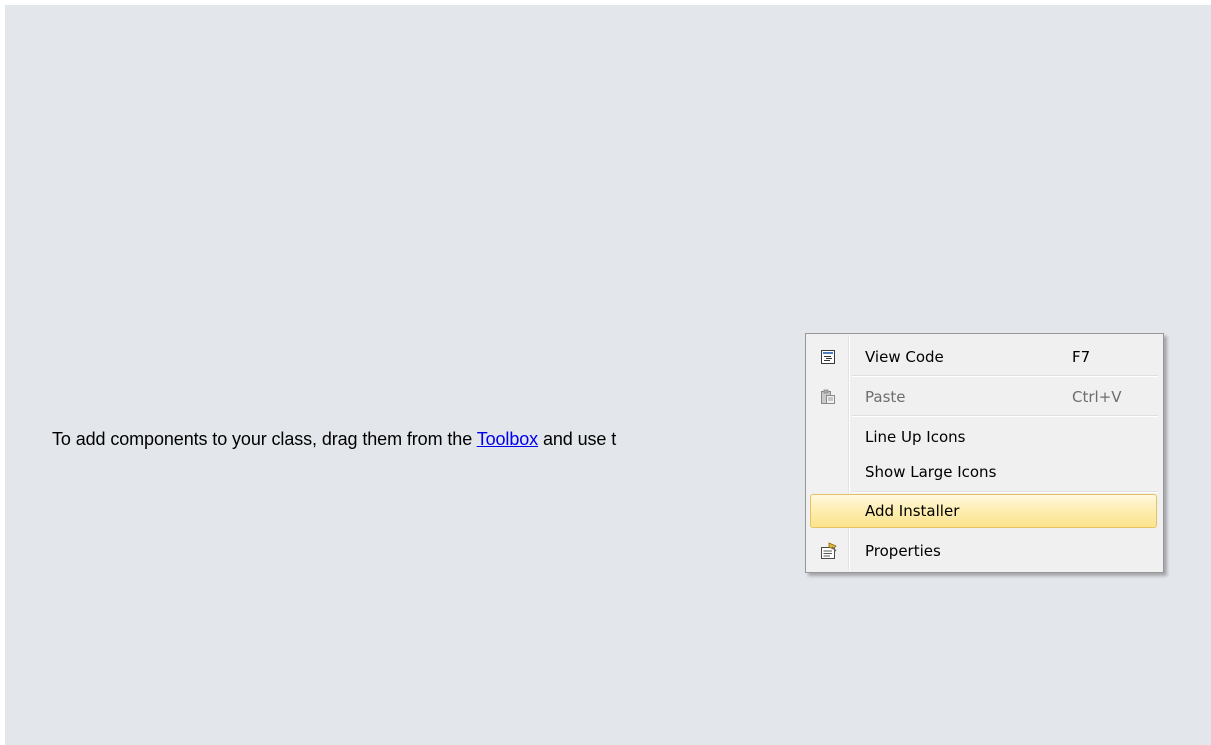 This screenshot has width=1211, height=745. Describe the element at coordinates (1081, 357) in the screenshot. I see `menu-item-shortcut: F7` at that location.